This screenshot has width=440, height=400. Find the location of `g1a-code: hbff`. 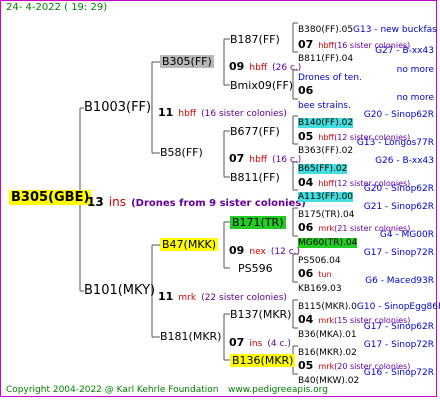

g1a-code: hbff is located at coordinates (187, 114).